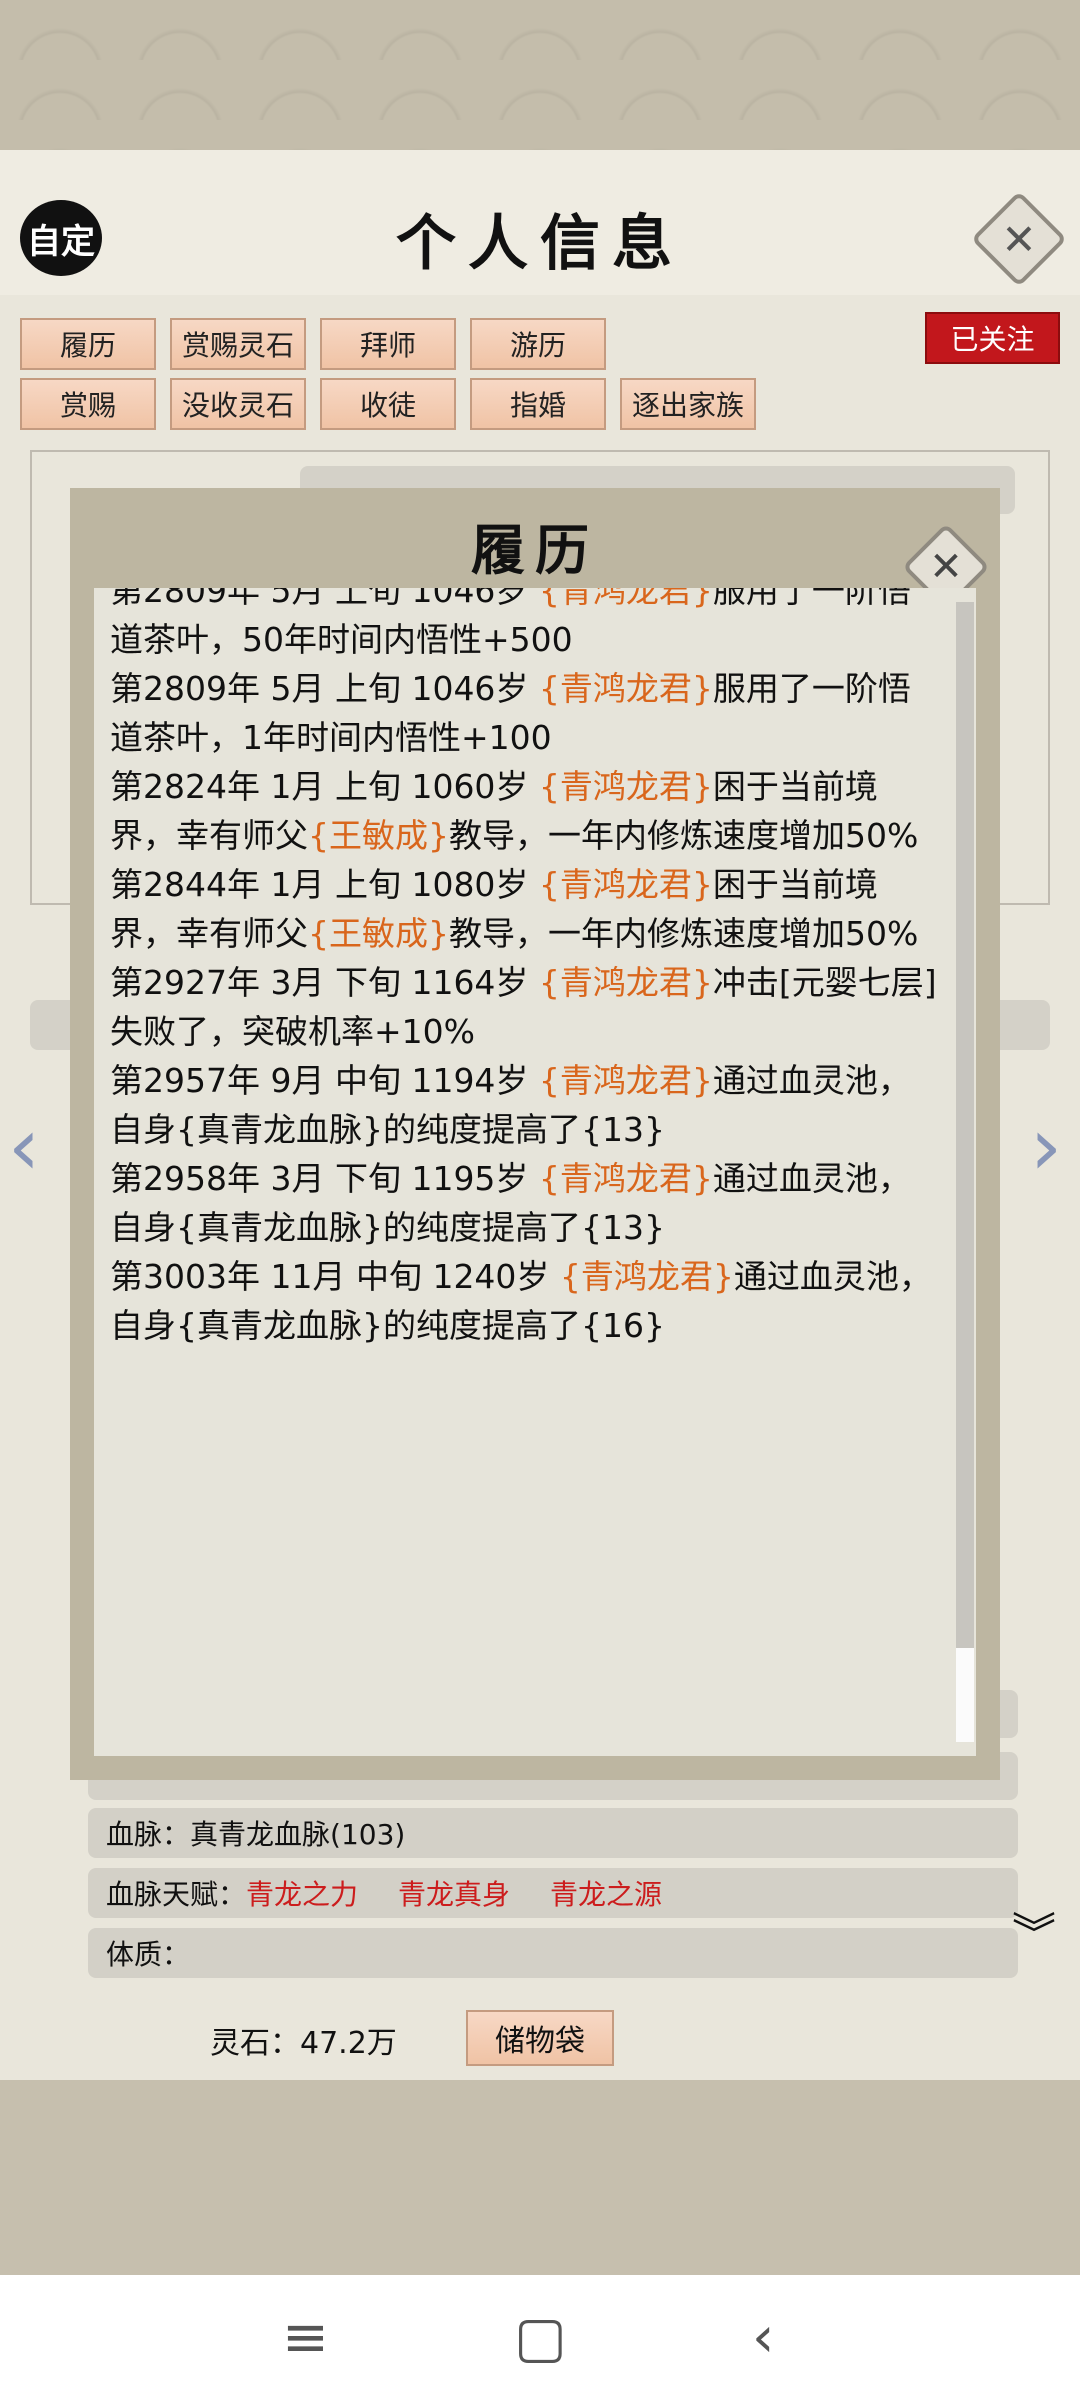 This screenshot has height=2403, width=1080. I want to click on talent-item: 青龙之力, so click(302, 1894).